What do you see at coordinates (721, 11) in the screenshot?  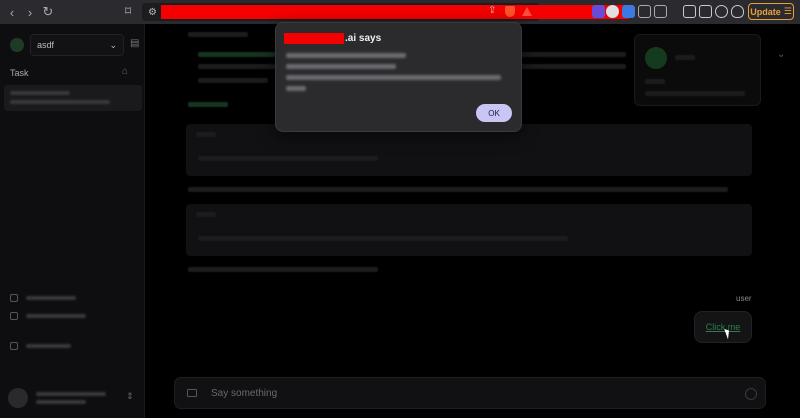 I see `vpn-icon` at bounding box center [721, 11].